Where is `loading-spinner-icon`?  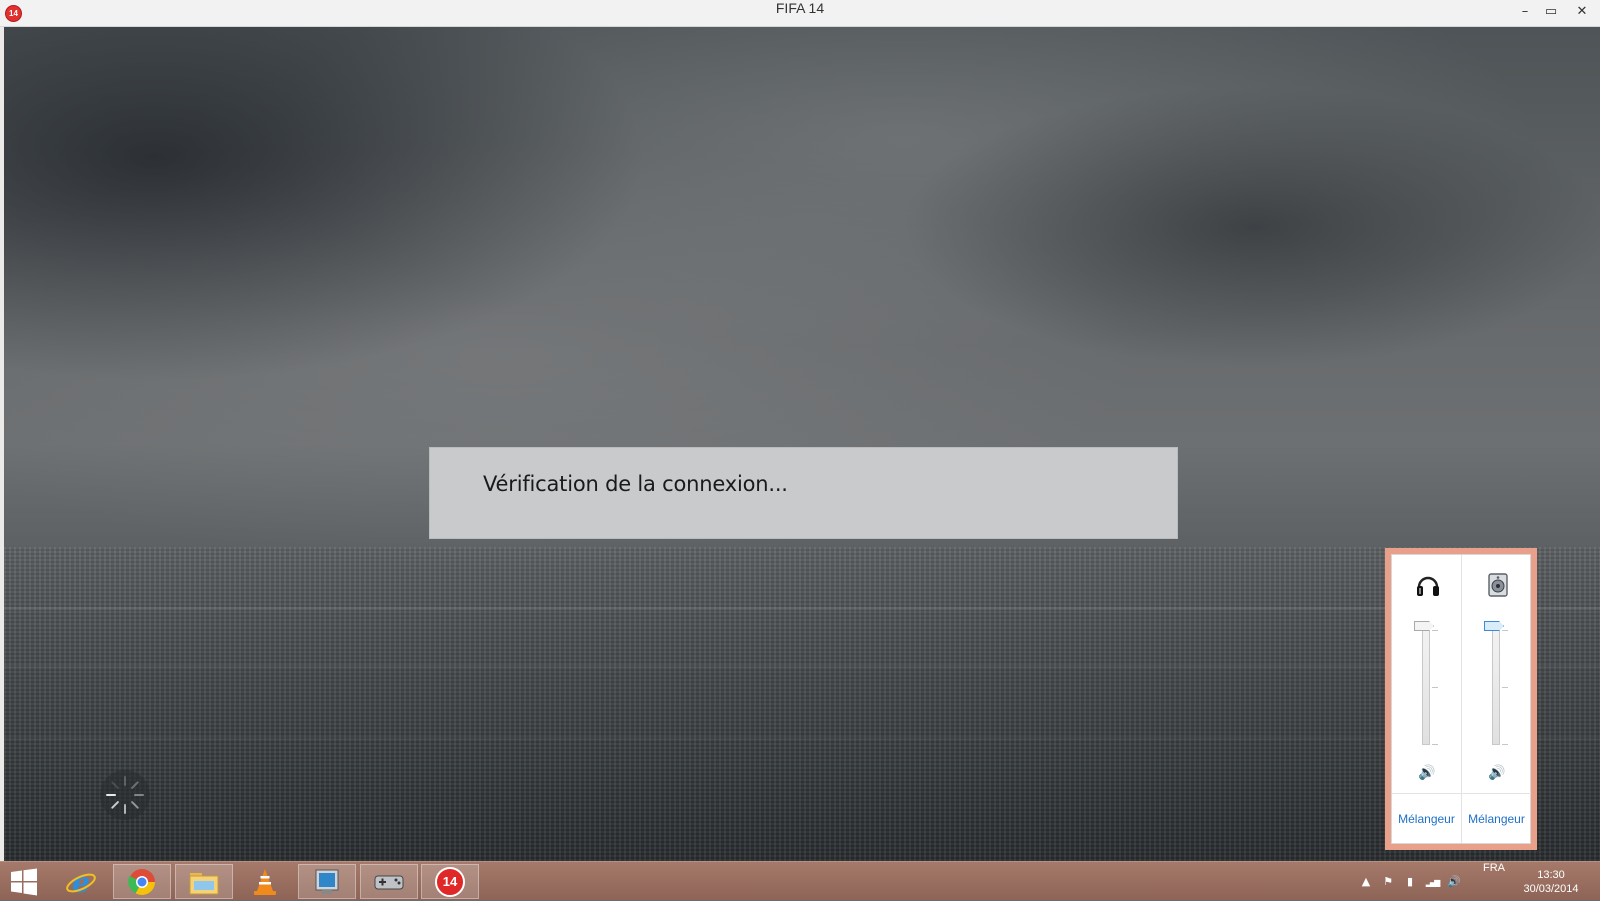
loading-spinner-icon is located at coordinates (125, 795).